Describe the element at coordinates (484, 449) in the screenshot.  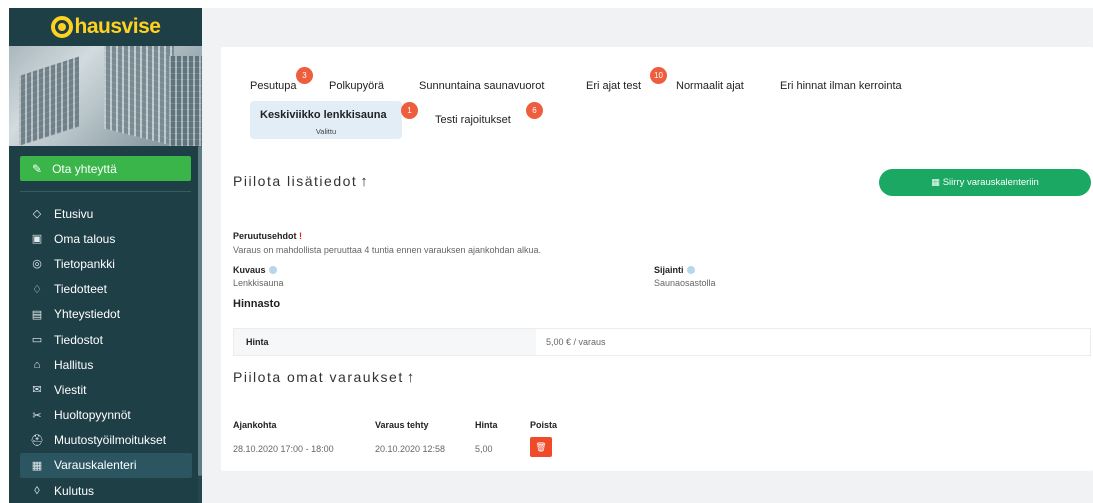
I see `reservation-price: 5,00` at that location.